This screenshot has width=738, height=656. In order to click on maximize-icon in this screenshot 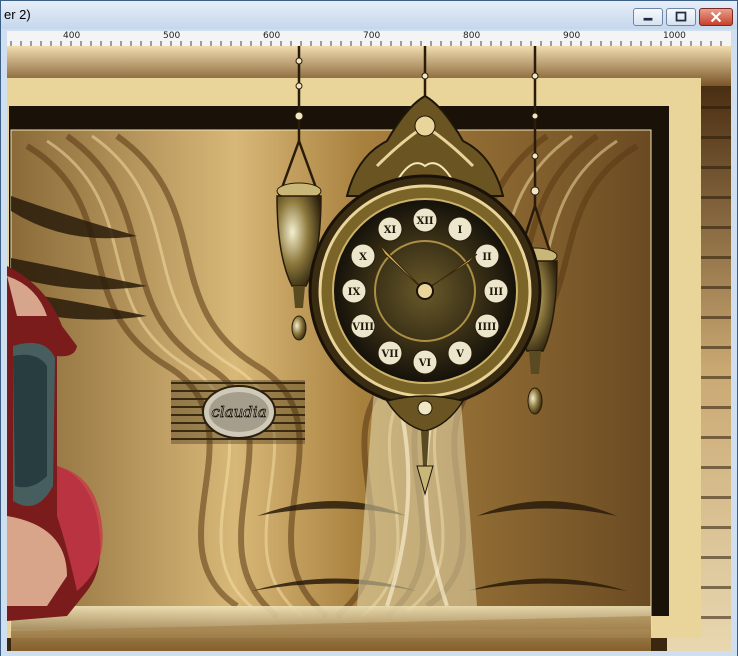, I will do `click(681, 16)`.